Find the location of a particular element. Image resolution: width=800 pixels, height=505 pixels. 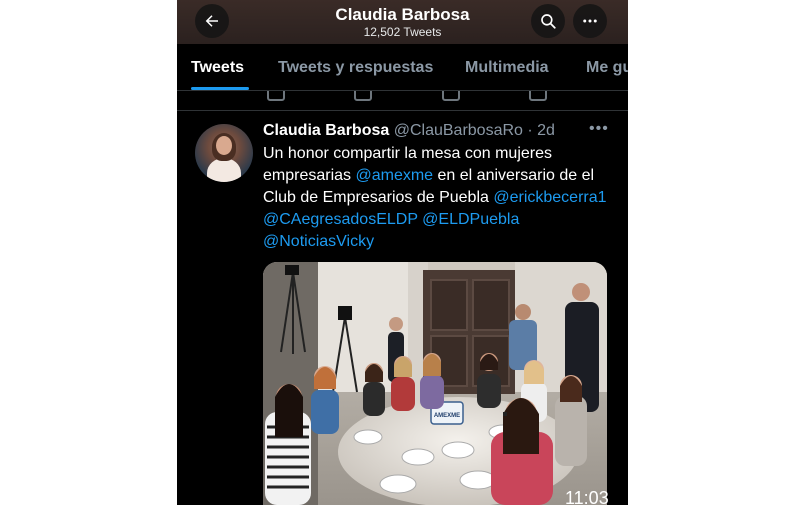

mention-link: @amexme is located at coordinates (394, 175).